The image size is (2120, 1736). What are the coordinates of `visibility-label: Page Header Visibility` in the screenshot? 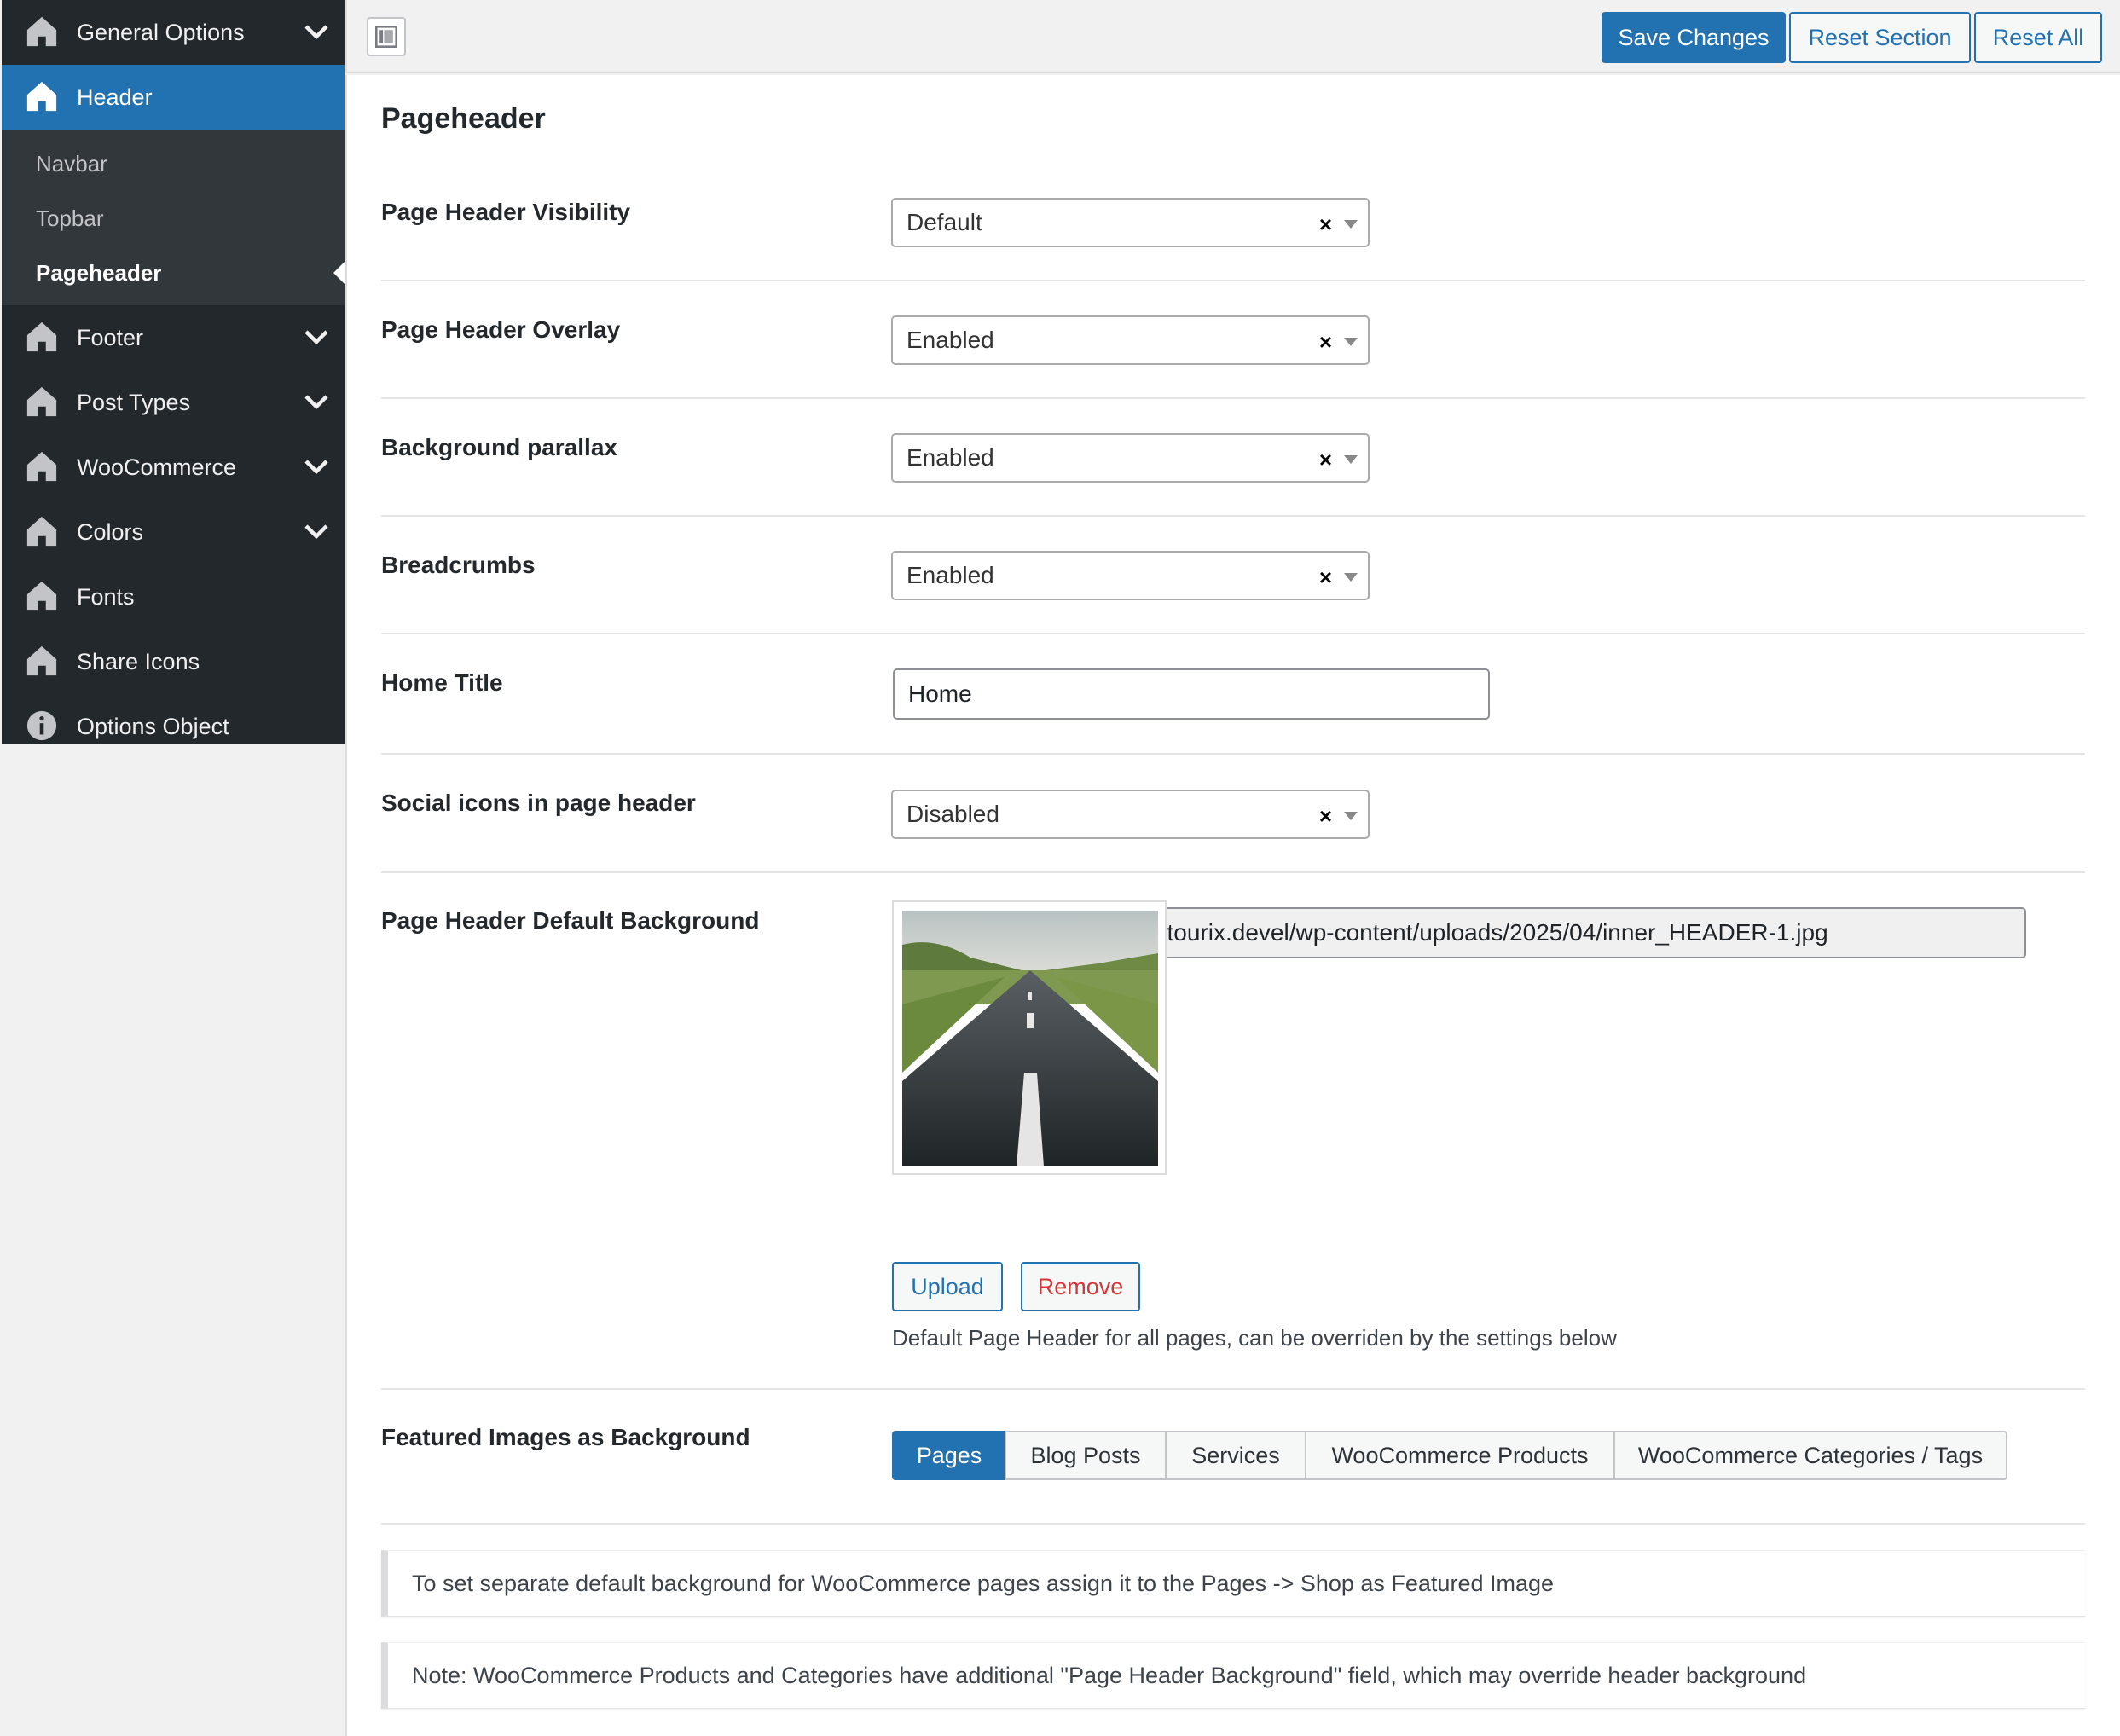 It's located at (506, 212).